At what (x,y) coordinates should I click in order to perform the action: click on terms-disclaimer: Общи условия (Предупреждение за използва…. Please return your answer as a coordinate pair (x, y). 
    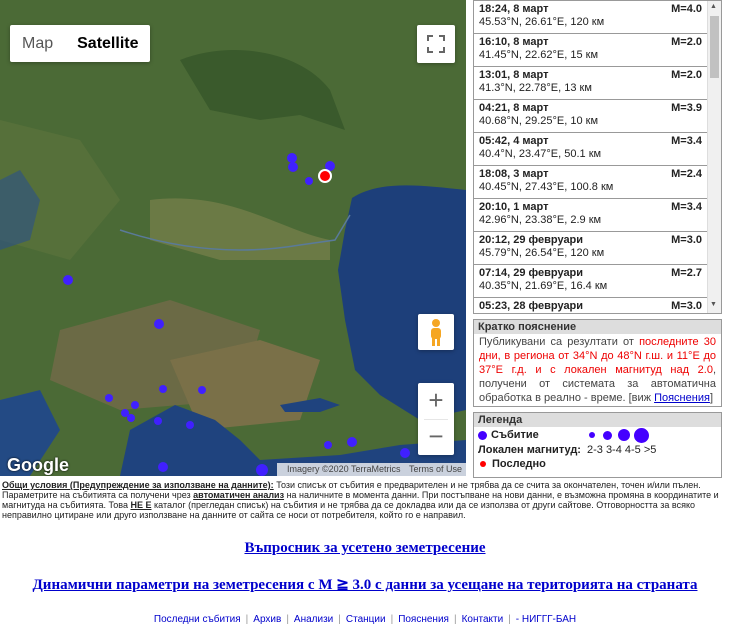
    Looking at the image, I should click on (365, 500).